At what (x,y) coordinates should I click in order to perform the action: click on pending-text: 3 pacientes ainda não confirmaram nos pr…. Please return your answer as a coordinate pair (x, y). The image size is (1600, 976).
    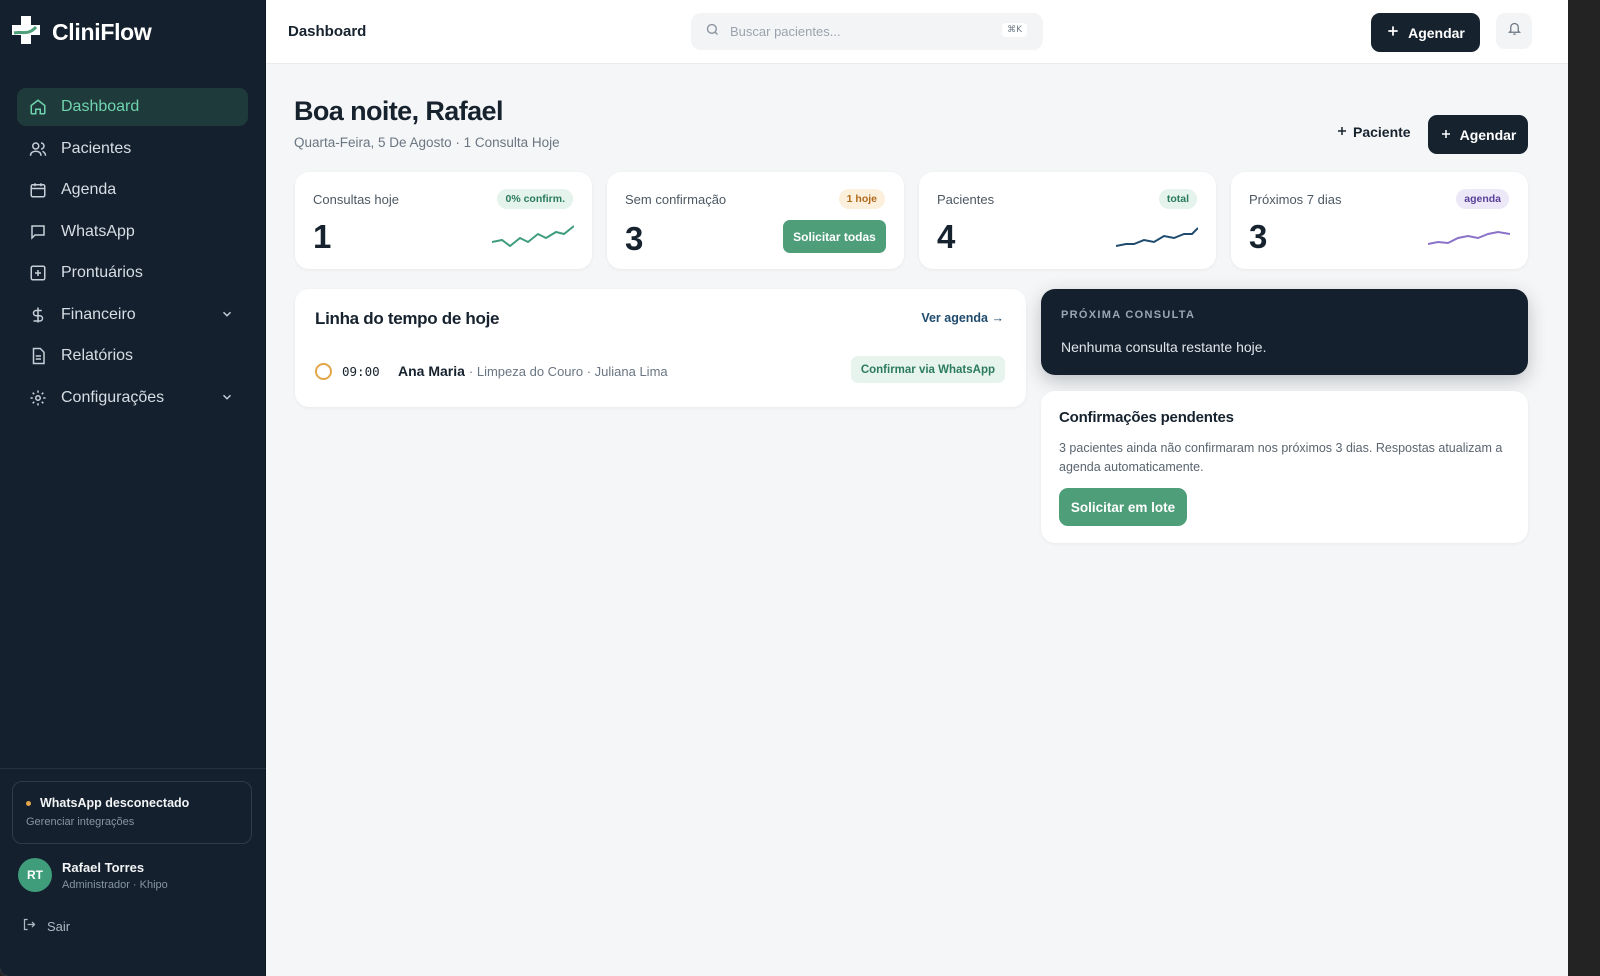
    Looking at the image, I should click on (1281, 457).